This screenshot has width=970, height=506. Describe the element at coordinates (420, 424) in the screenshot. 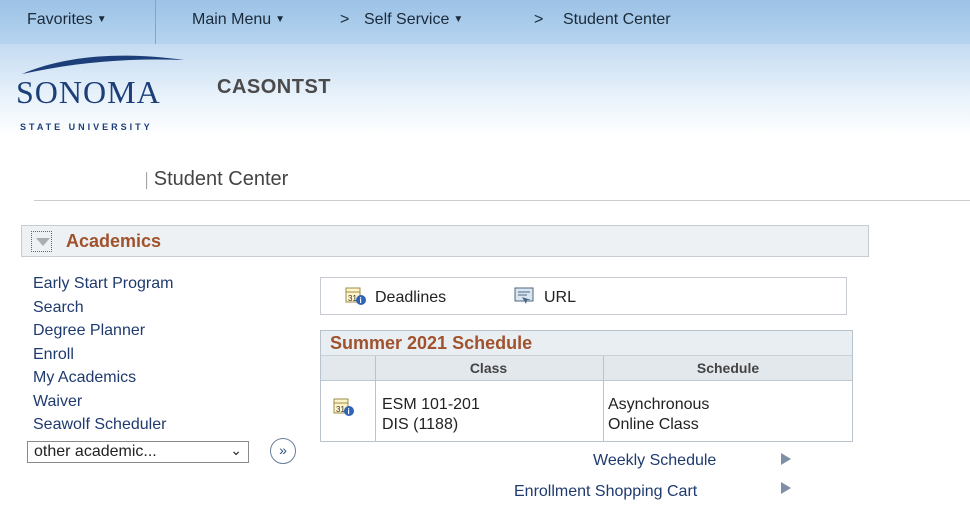

I see `class-component: DIS (1188)` at that location.